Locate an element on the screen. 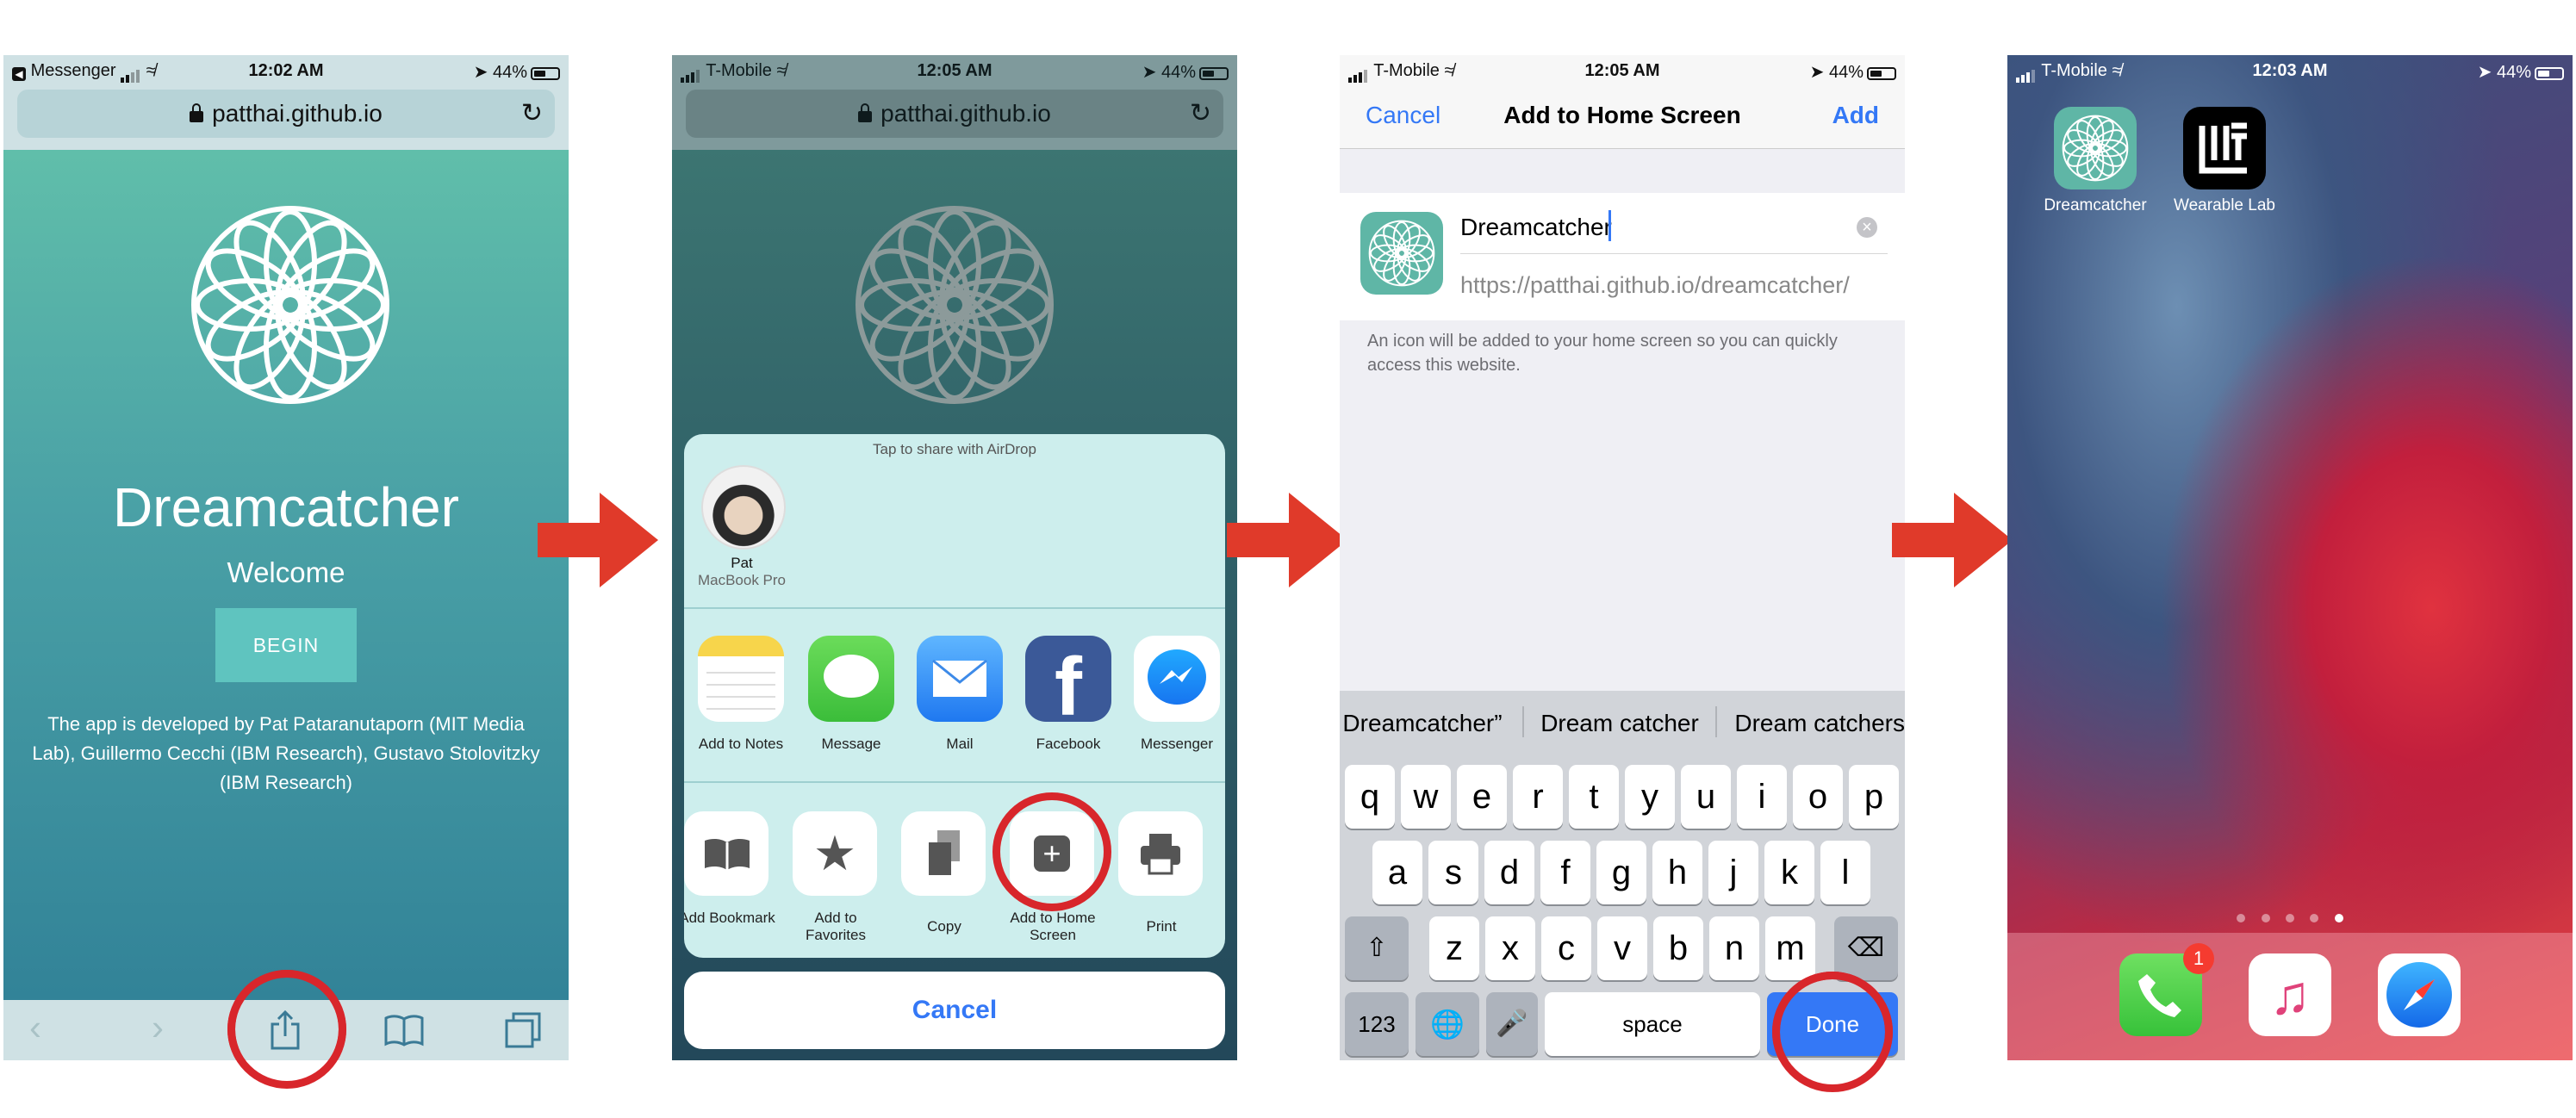  share-app-label: Add to Notes is located at coordinates (741, 744).